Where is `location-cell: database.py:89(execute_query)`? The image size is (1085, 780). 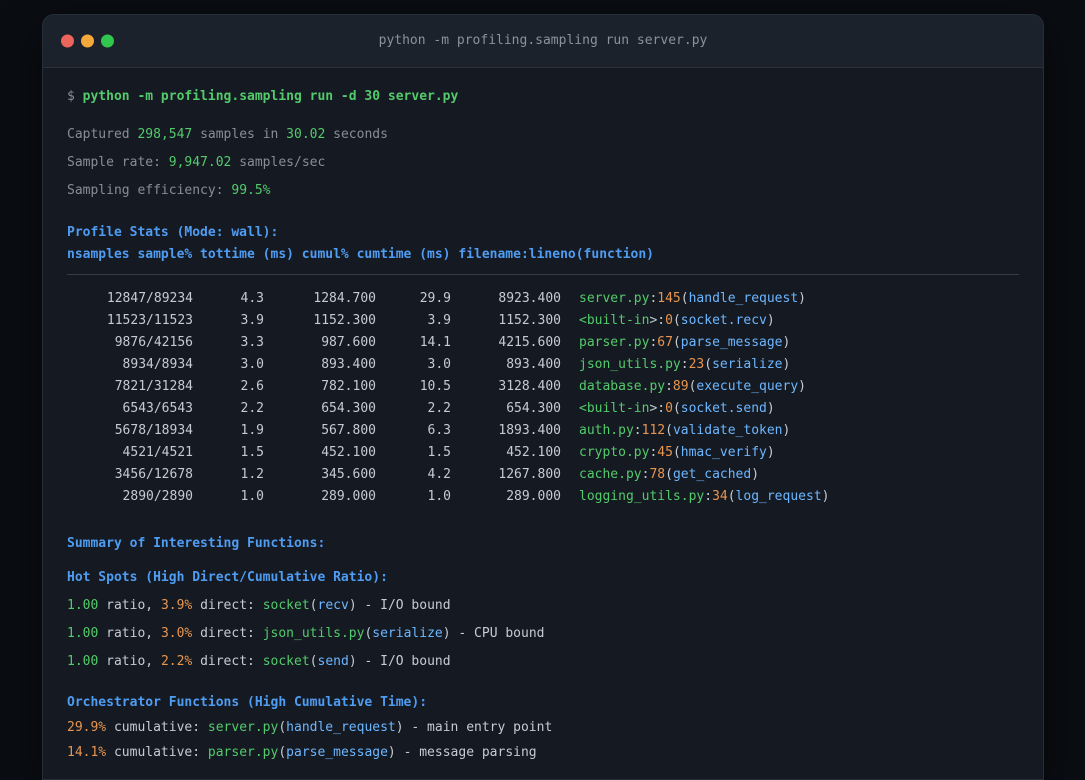 location-cell: database.py:89(execute_query) is located at coordinates (790, 387).